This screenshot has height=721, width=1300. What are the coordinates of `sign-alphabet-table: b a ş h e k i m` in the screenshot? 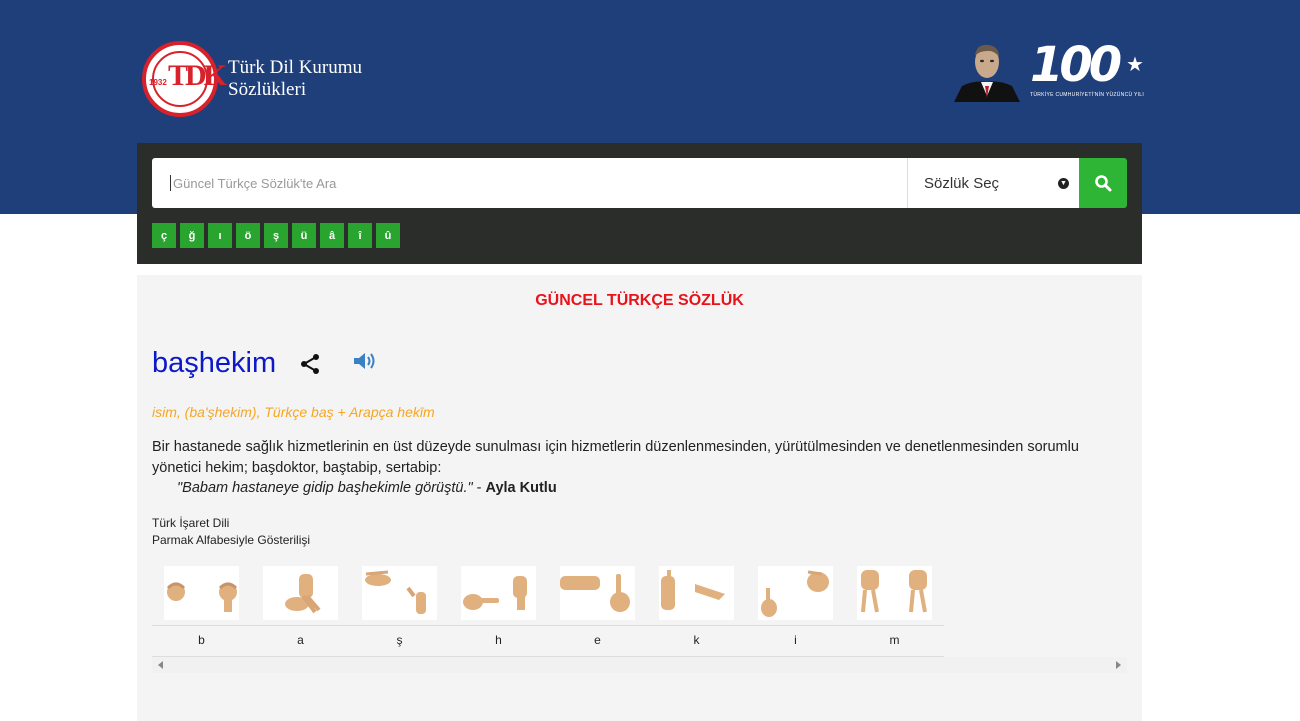 It's located at (548, 610).